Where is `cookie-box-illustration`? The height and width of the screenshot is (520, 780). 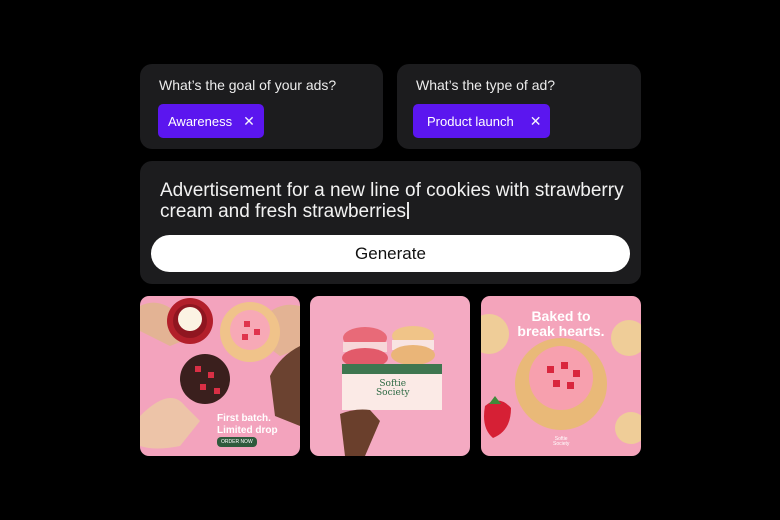 cookie-box-illustration is located at coordinates (390, 376).